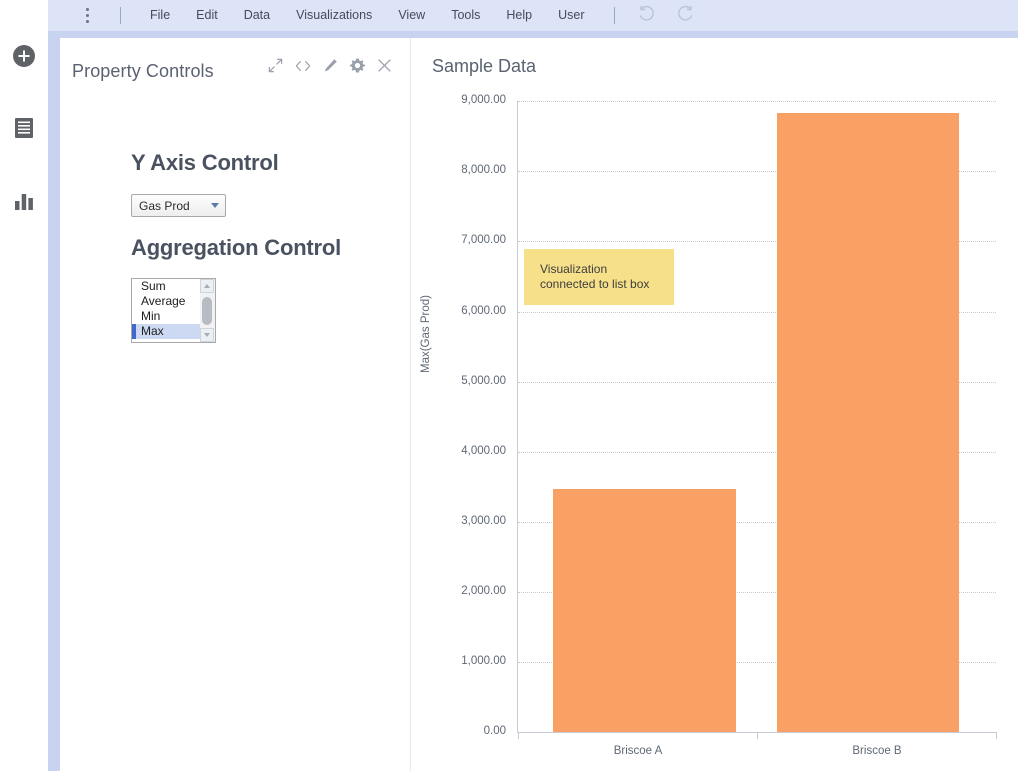  Describe the element at coordinates (483, 661) in the screenshot. I see `y-tick-label-1000: 1,000.00` at that location.